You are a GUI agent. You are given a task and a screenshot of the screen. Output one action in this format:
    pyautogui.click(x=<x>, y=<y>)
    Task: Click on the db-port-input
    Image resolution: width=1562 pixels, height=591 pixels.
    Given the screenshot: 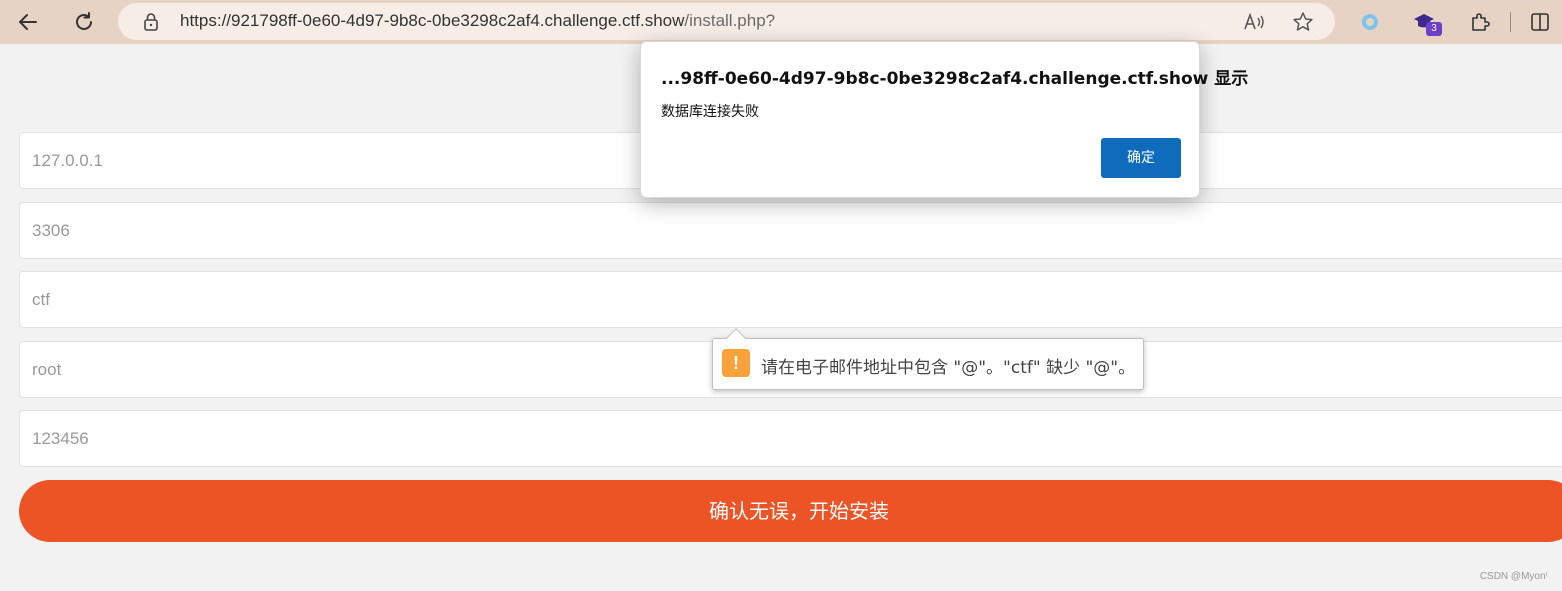 What is the action you would take?
    pyautogui.click(x=782, y=230)
    